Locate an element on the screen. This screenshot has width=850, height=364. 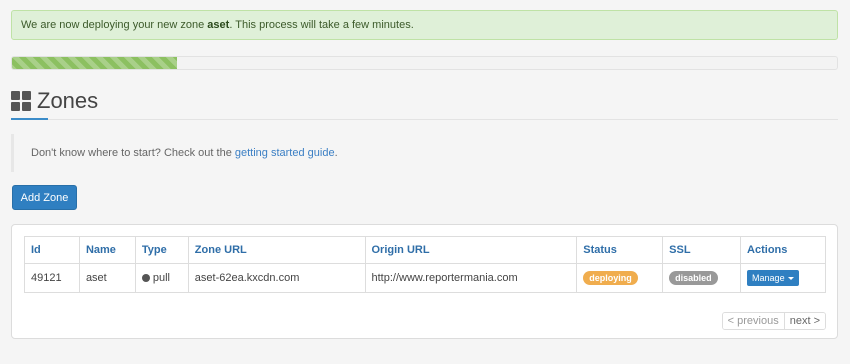
alert-prefix: We are now deploying your new zone is located at coordinates (114, 25).